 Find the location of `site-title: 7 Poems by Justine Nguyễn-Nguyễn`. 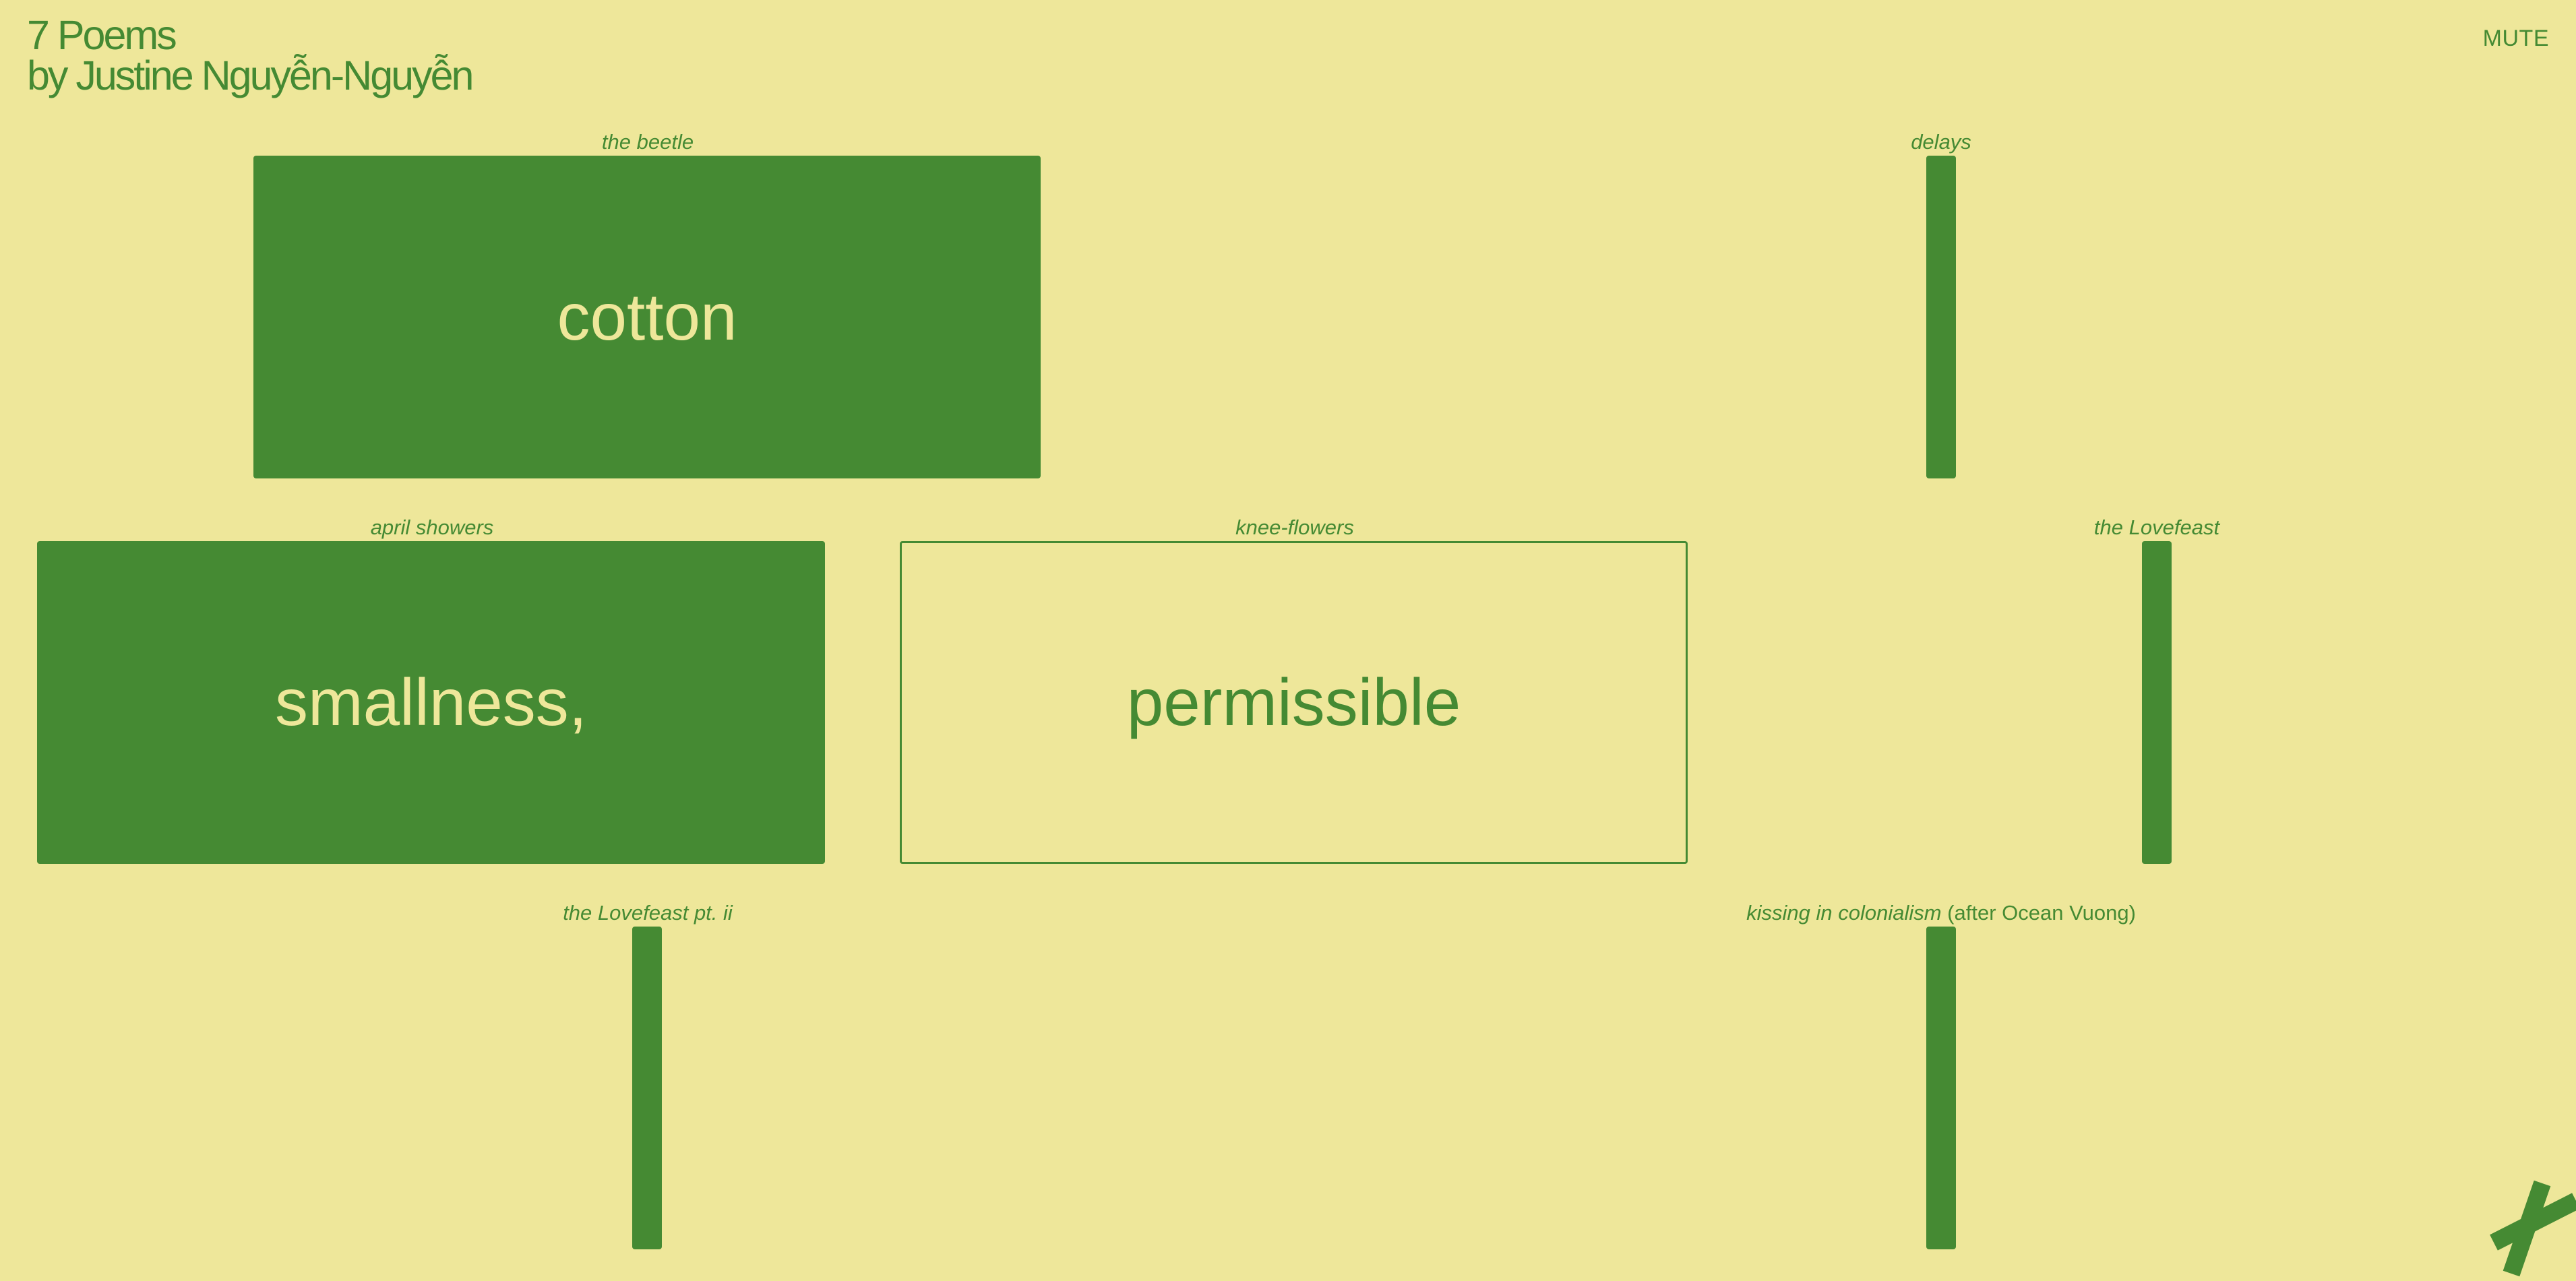

site-title: 7 Poems by Justine Nguyễn-Nguyễn is located at coordinates (251, 55).